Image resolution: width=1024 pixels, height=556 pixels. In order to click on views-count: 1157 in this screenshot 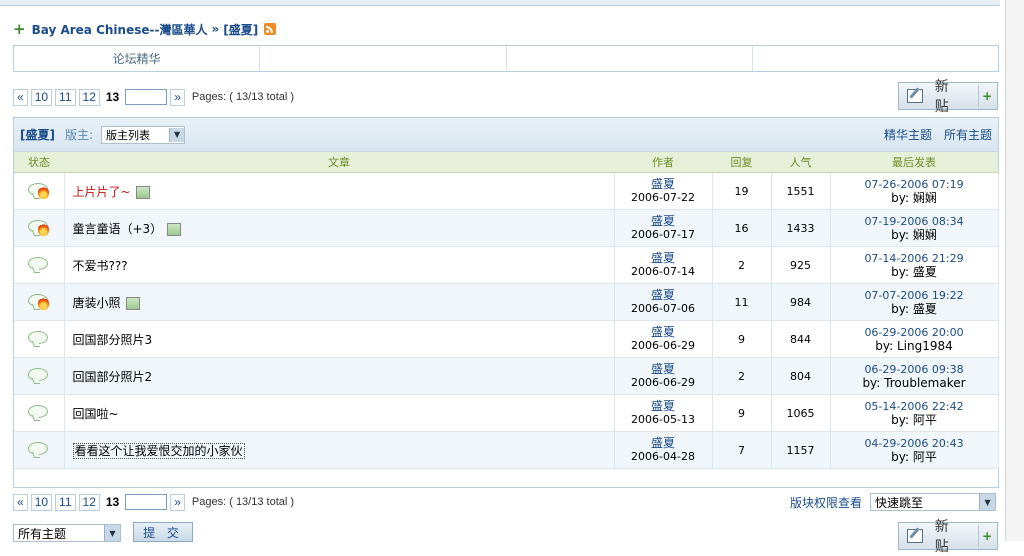, I will do `click(801, 450)`.